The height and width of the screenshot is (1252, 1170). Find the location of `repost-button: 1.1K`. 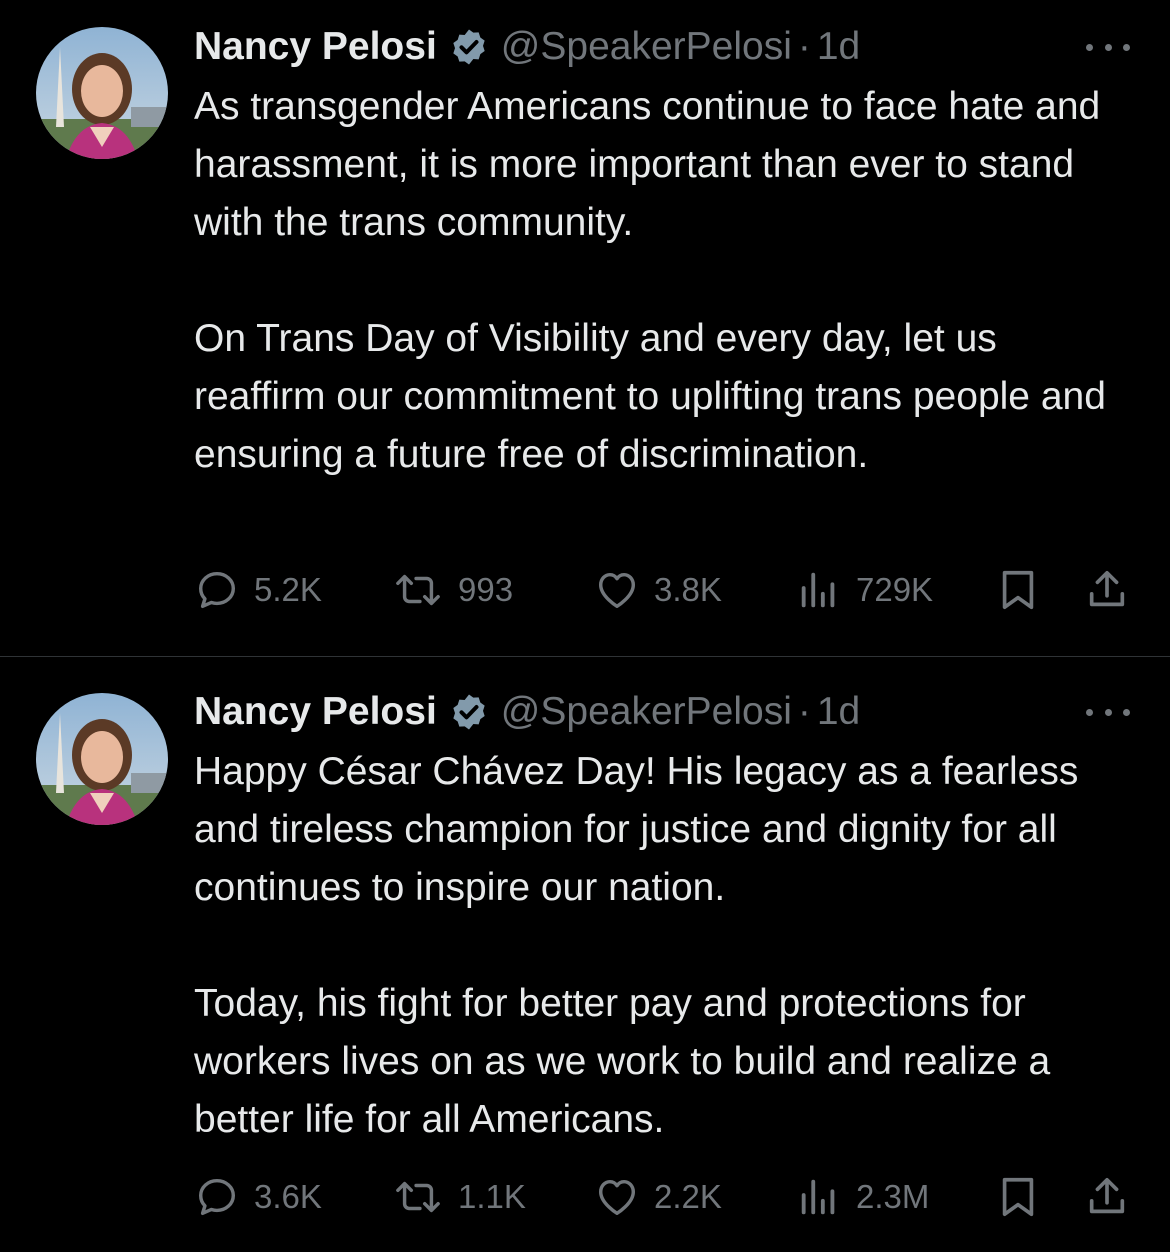

repost-button: 1.1K is located at coordinates (459, 1197).